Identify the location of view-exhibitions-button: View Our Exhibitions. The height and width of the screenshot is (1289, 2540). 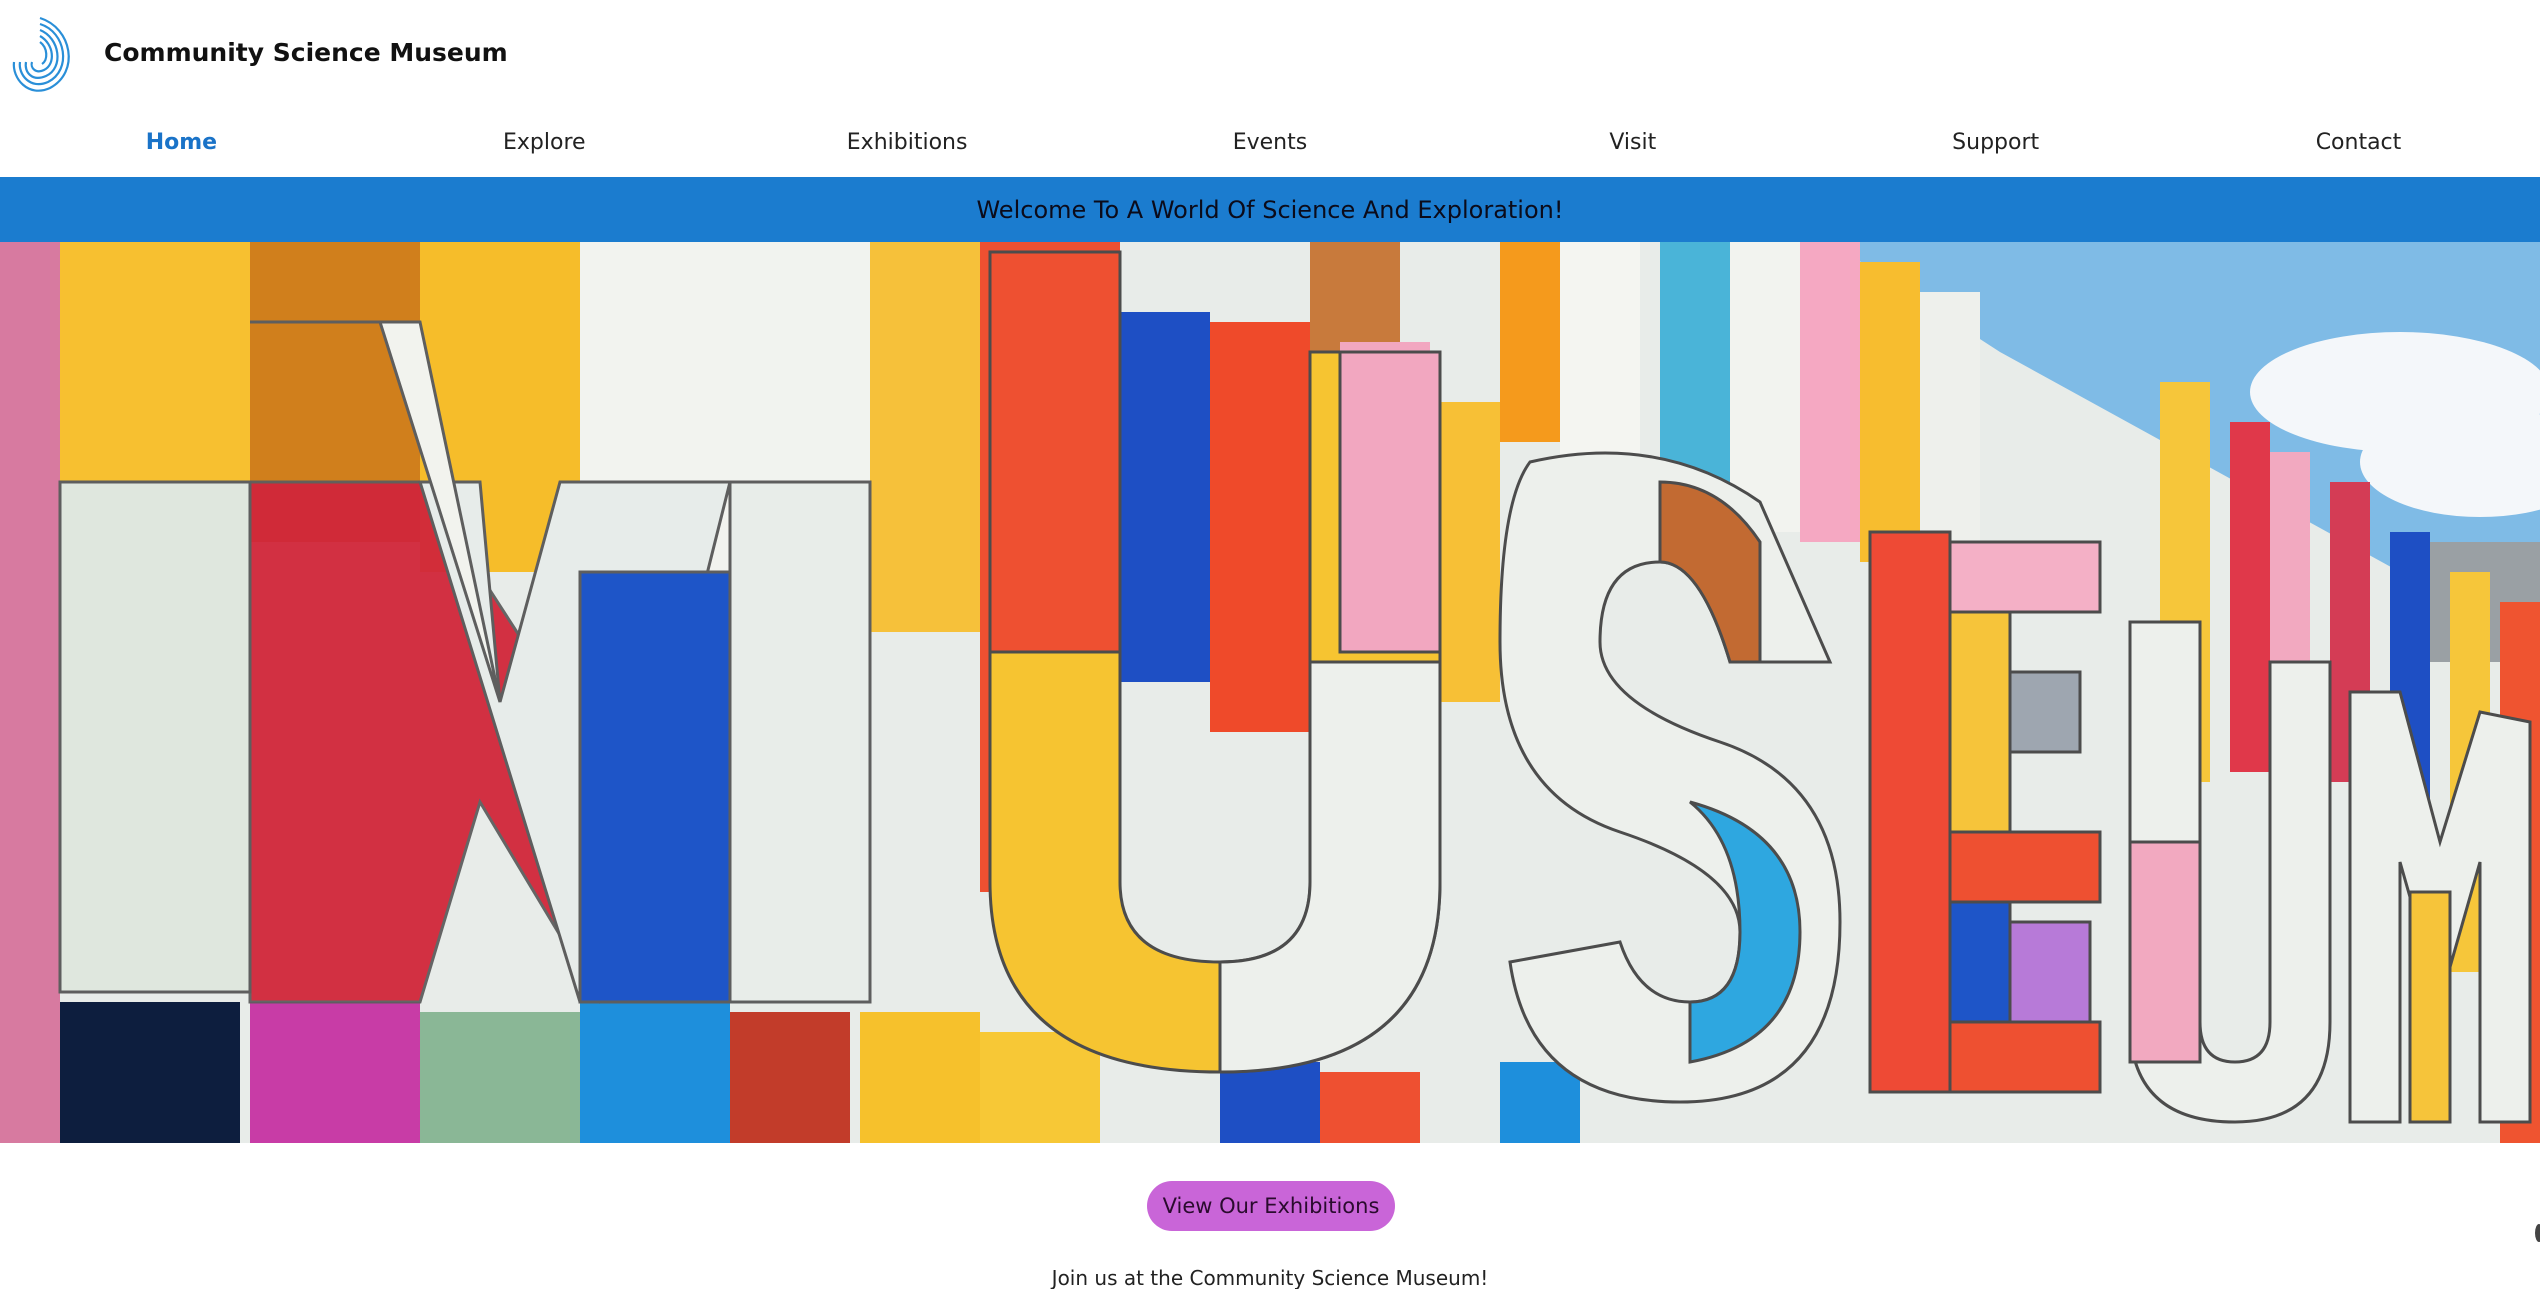
(1271, 1206).